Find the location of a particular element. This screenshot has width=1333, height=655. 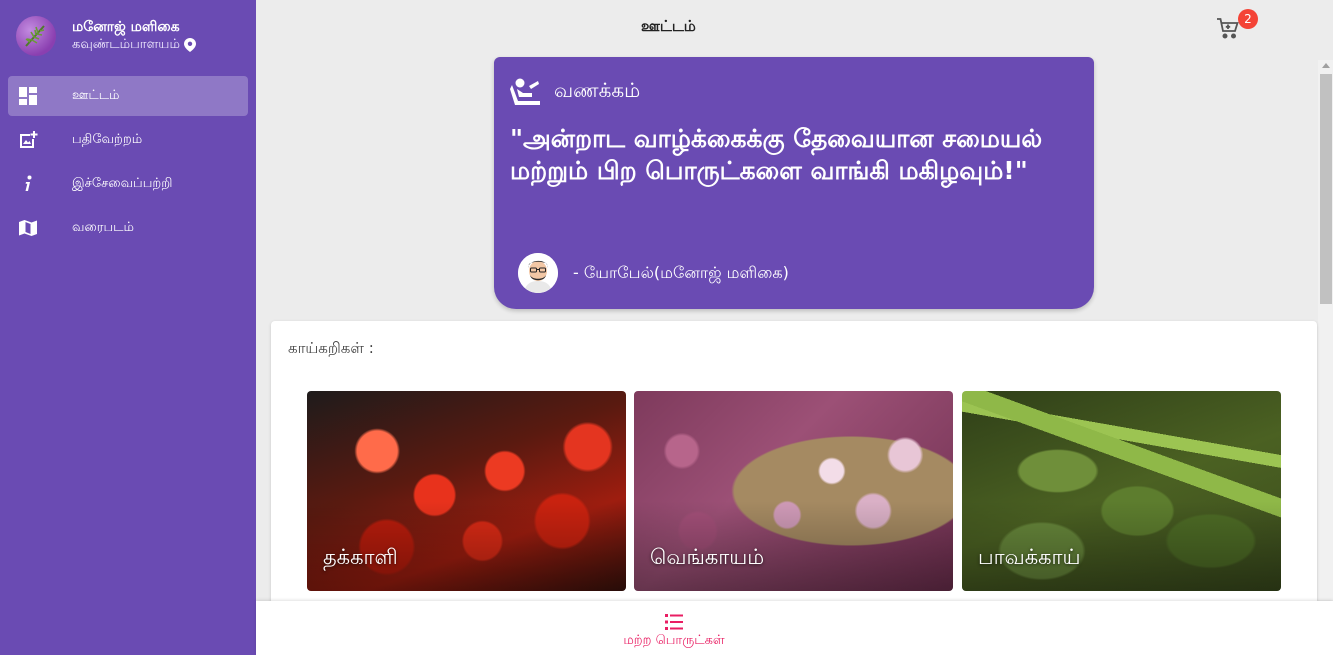

author-name: - யோபேல்(மனோஜ் மளிகை) is located at coordinates (681, 272).